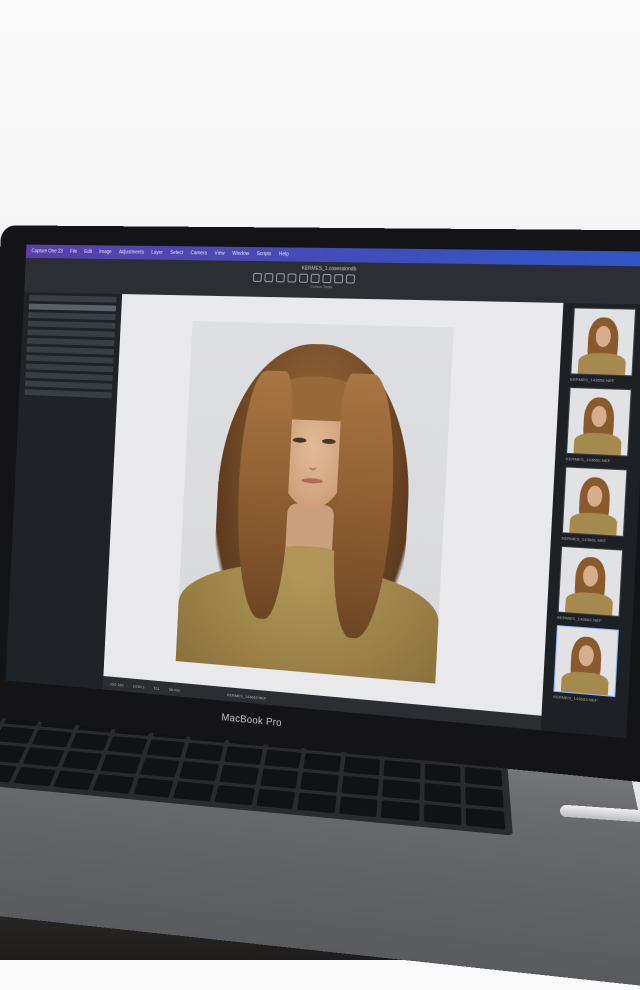  Describe the element at coordinates (105, 252) in the screenshot. I see `menu-item-image: Image` at that location.